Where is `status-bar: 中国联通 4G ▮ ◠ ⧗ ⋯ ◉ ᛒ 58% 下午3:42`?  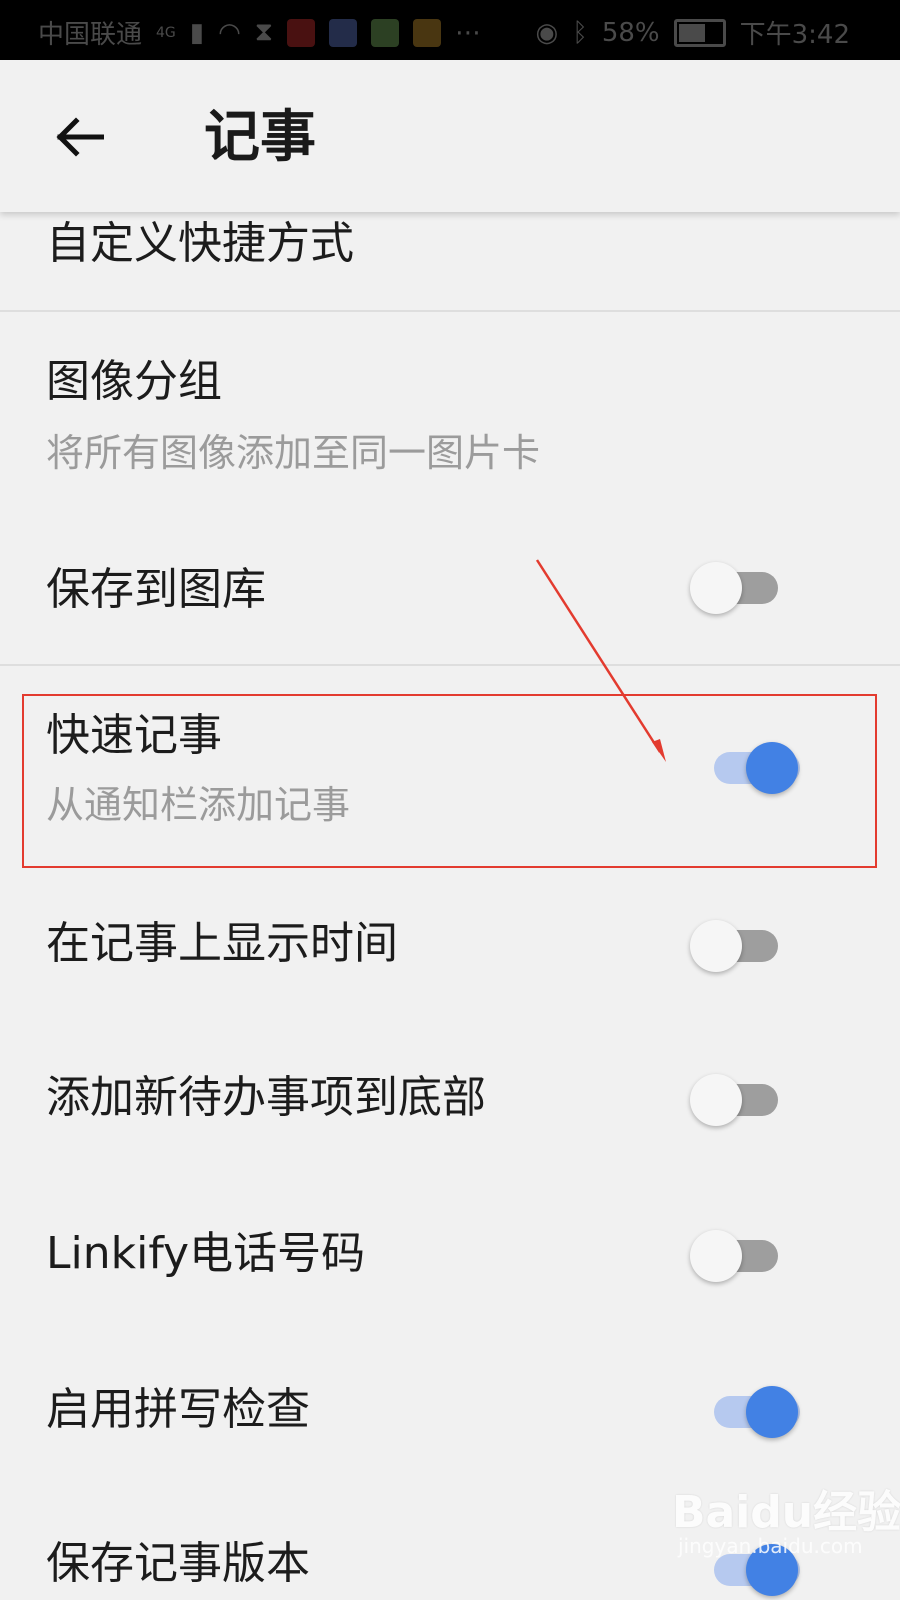 status-bar: 中国联通 4G ▮ ◠ ⧗ ⋯ ◉ ᛒ 58% 下午3:42 is located at coordinates (450, 30).